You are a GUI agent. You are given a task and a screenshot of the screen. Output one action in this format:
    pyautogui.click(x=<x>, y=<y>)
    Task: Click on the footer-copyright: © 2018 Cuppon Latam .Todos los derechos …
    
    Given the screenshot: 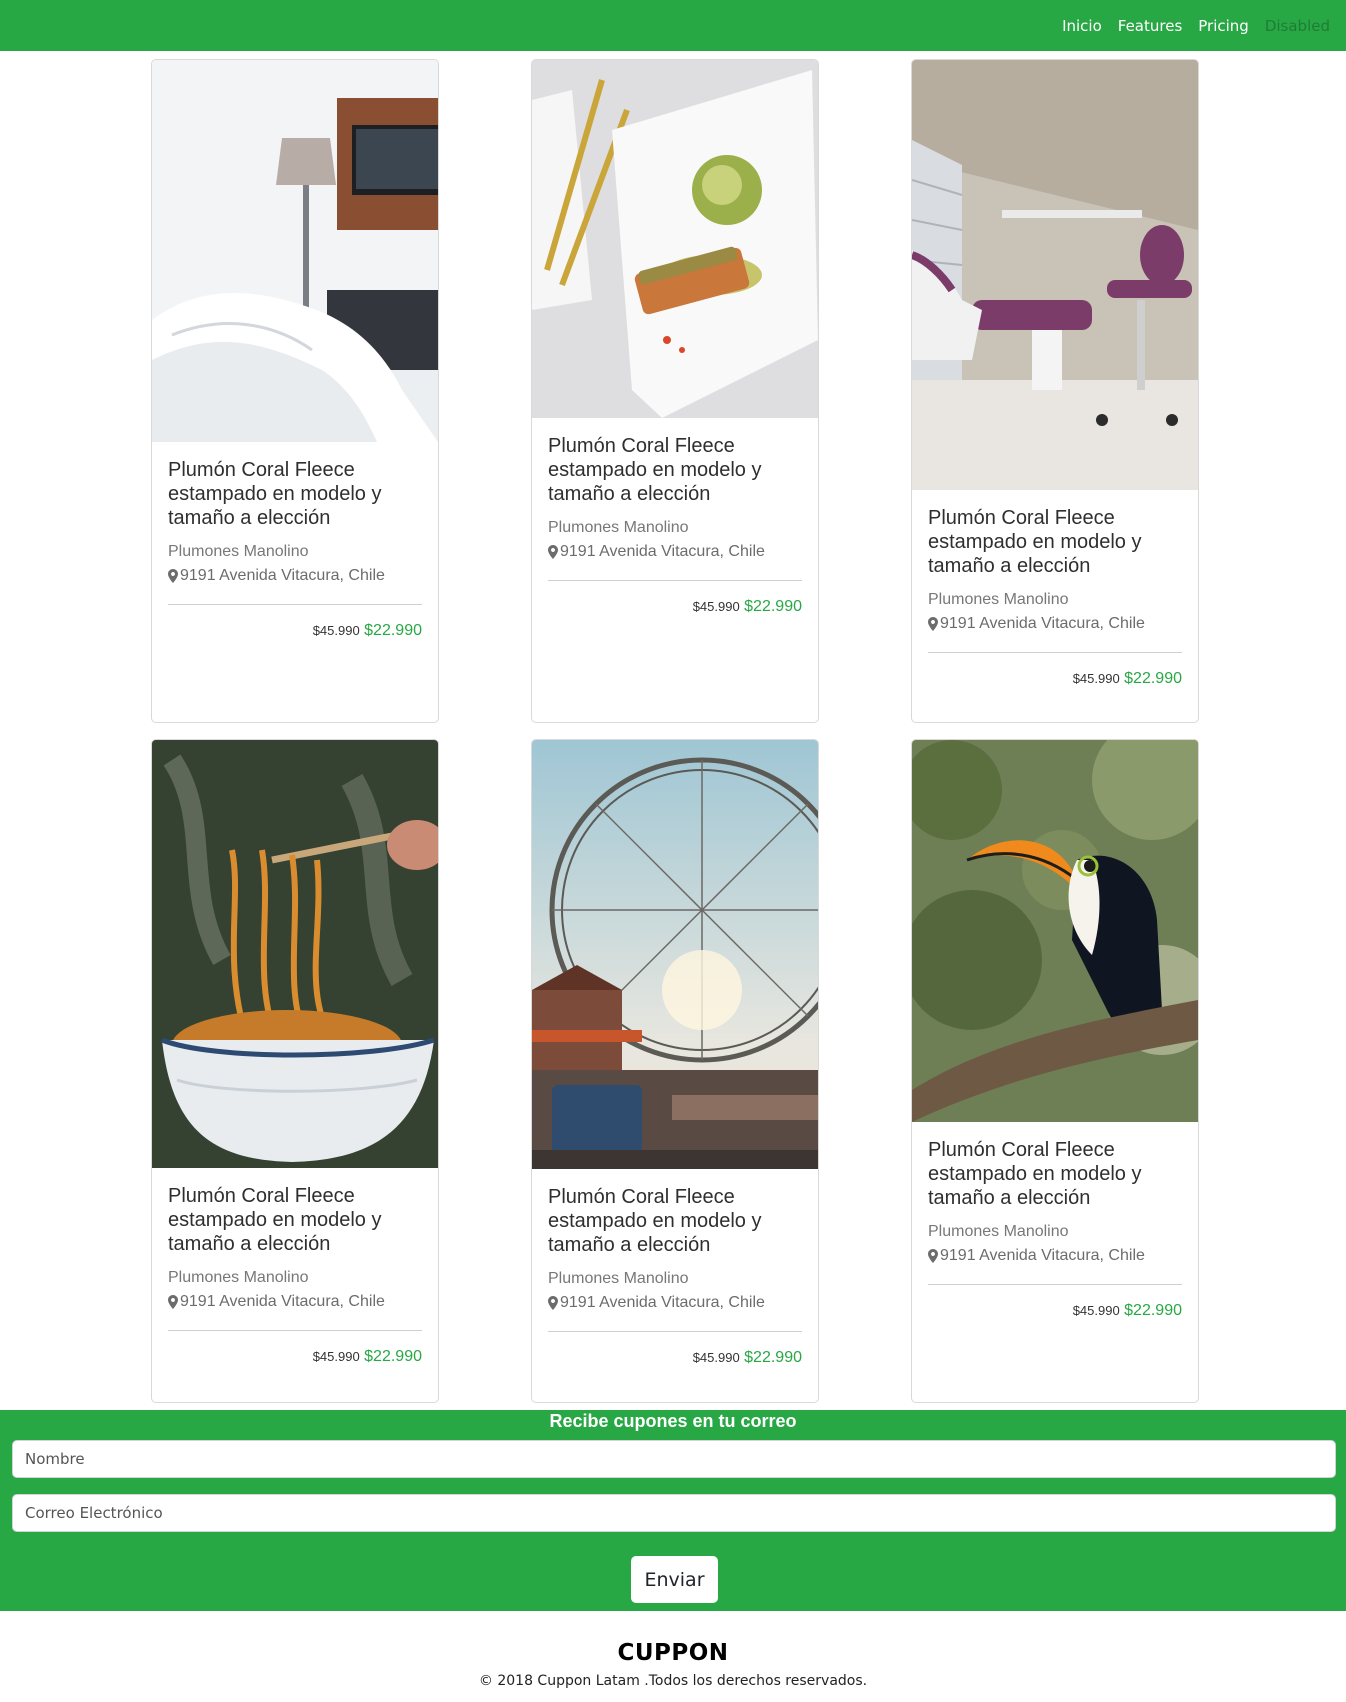 What is the action you would take?
    pyautogui.click(x=673, y=1681)
    